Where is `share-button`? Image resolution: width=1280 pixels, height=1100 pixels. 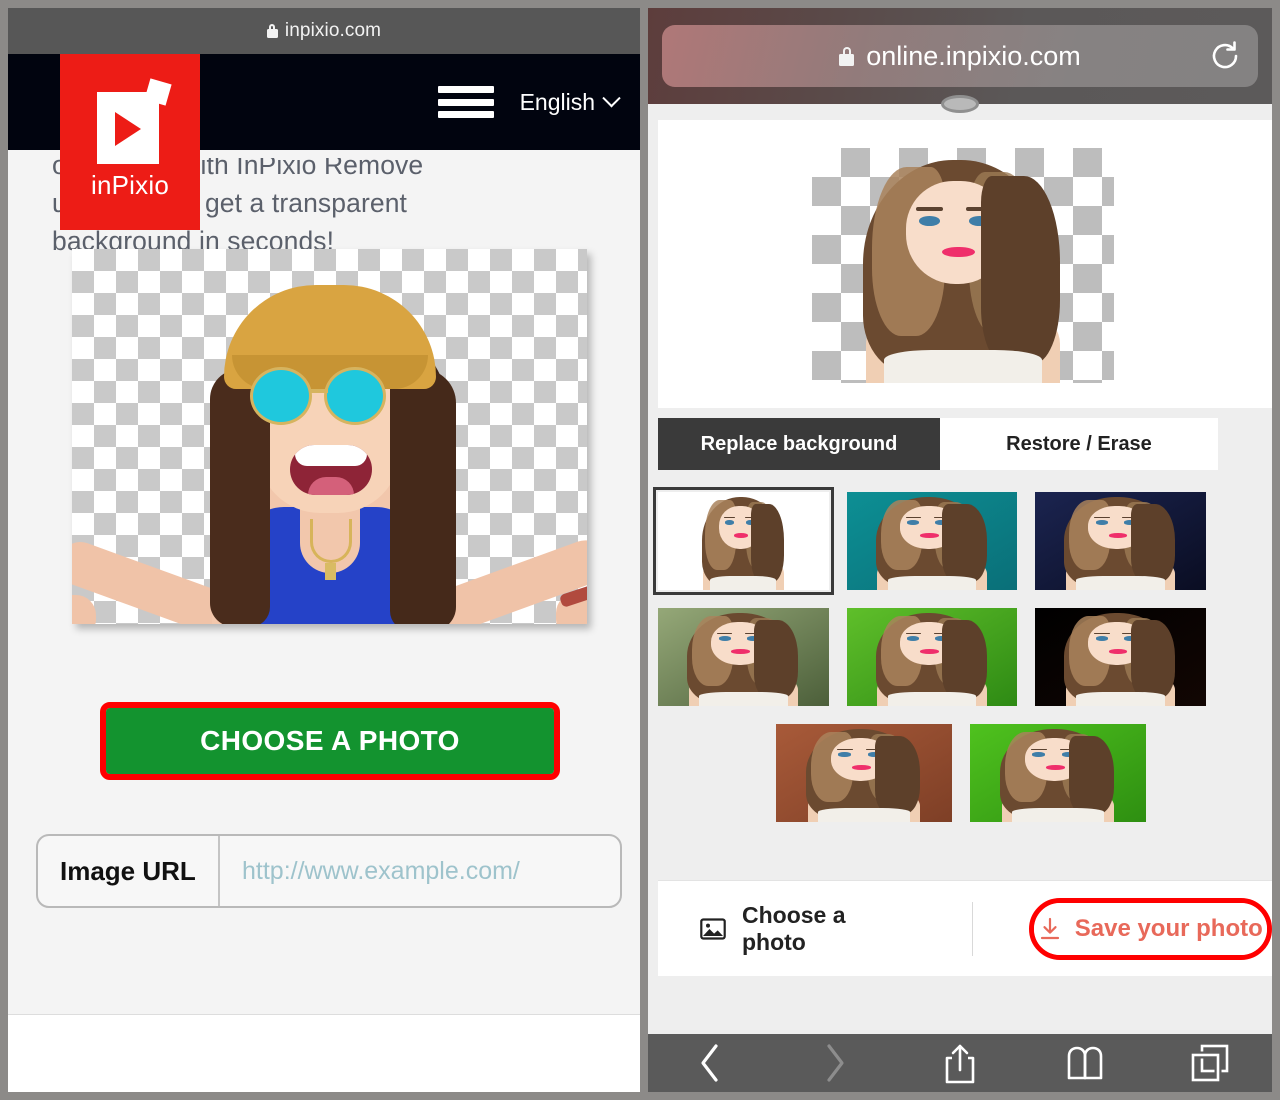
share-button is located at coordinates (960, 1063).